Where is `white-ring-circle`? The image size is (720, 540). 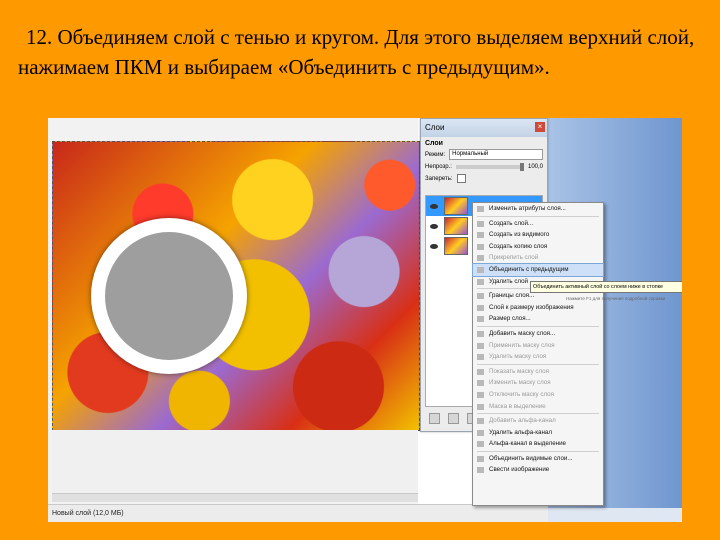 white-ring-circle is located at coordinates (169, 296).